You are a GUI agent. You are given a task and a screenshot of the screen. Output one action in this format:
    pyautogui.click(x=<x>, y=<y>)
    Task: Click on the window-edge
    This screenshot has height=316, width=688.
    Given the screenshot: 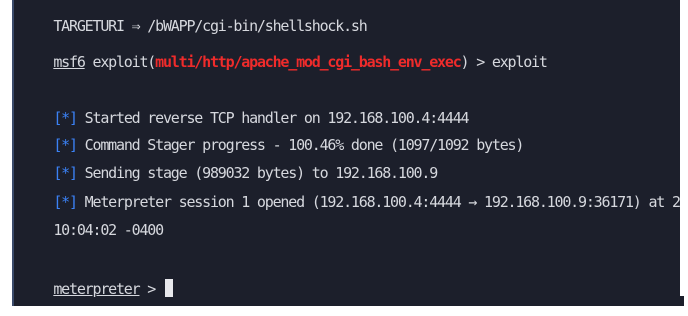 What is the action you would take?
    pyautogui.click(x=682, y=148)
    